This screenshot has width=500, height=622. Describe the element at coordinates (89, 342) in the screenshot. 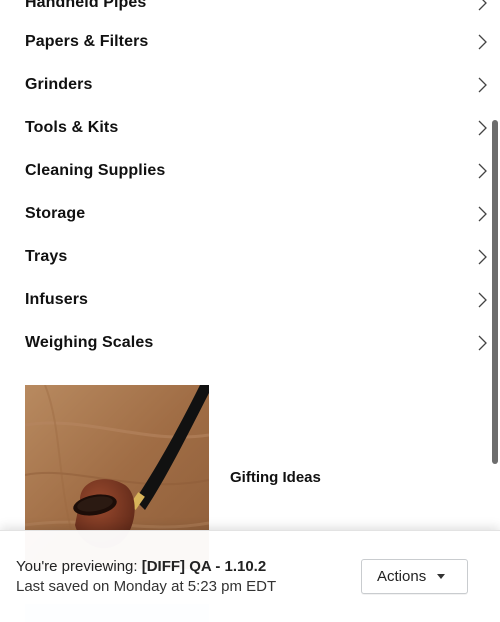

I see `menu-item-label: Weighing Scales` at that location.